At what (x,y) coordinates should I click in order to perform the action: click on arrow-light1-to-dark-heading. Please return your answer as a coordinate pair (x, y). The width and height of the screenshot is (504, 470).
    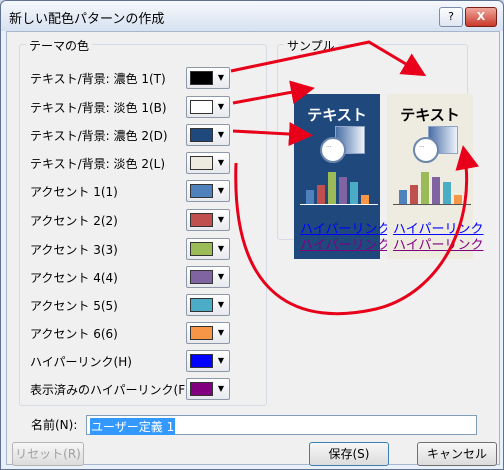
    Looking at the image, I should click on (273, 92).